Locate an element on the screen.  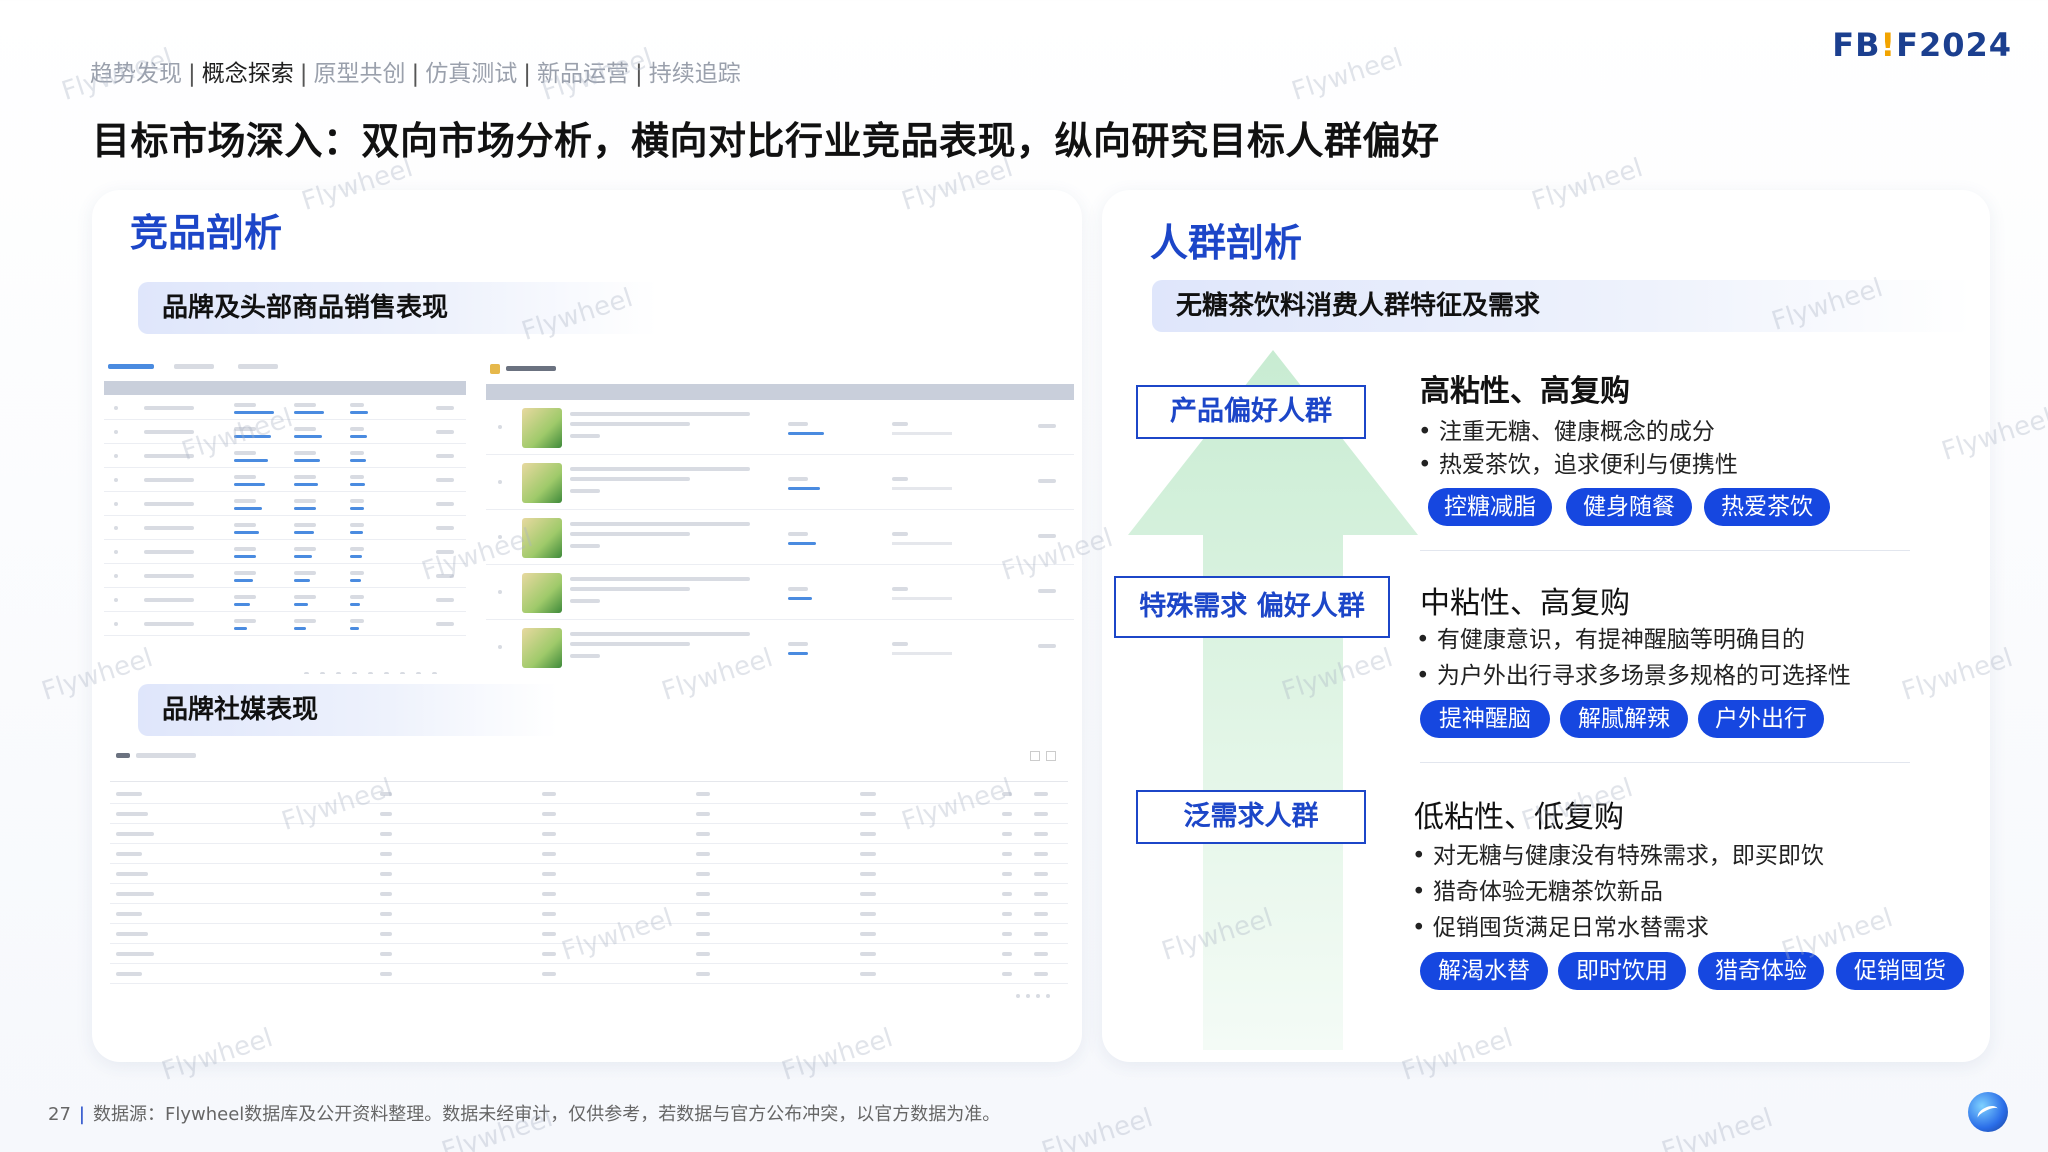
group-label-product-preference: 产品偏好人群 is located at coordinates (1251, 412).